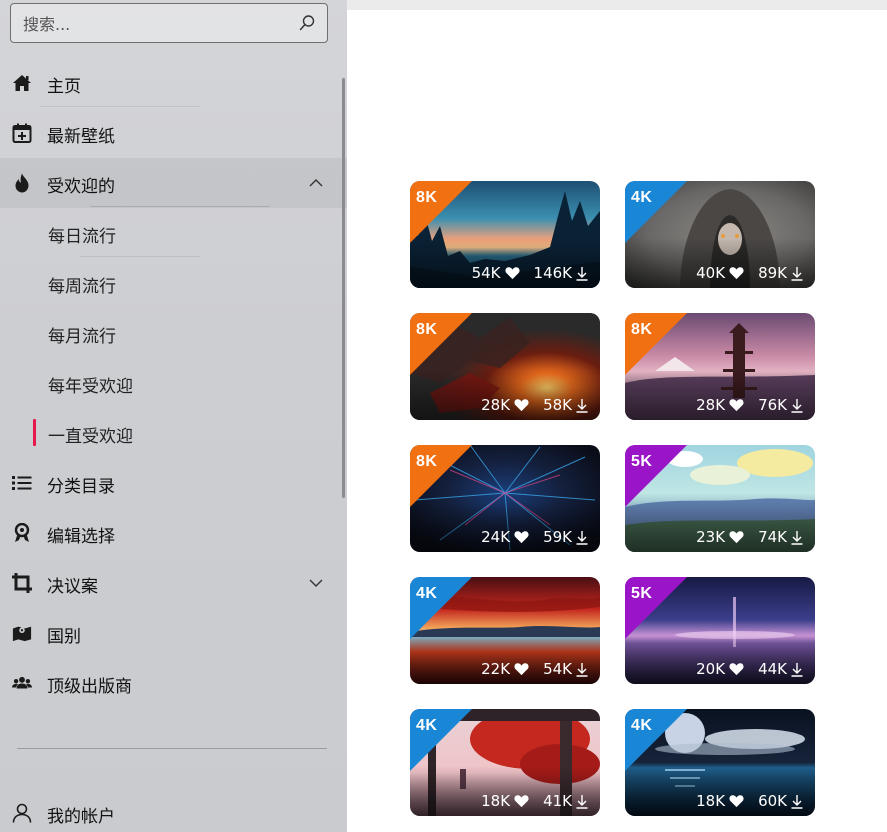 The height and width of the screenshot is (832, 887). Describe the element at coordinates (173, 83) in the screenshot. I see `nav-home: 主页` at that location.